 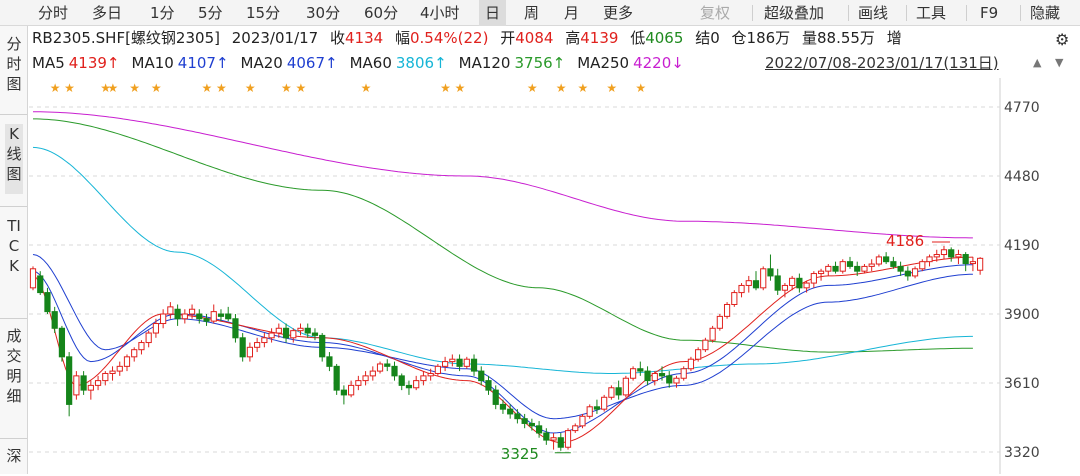 I want to click on y-tick-label: 3610, so click(x=1022, y=384).